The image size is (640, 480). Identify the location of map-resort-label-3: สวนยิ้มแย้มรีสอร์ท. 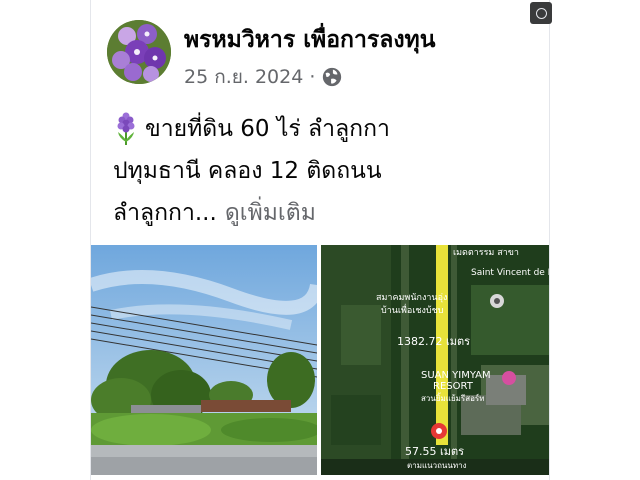
(452, 397).